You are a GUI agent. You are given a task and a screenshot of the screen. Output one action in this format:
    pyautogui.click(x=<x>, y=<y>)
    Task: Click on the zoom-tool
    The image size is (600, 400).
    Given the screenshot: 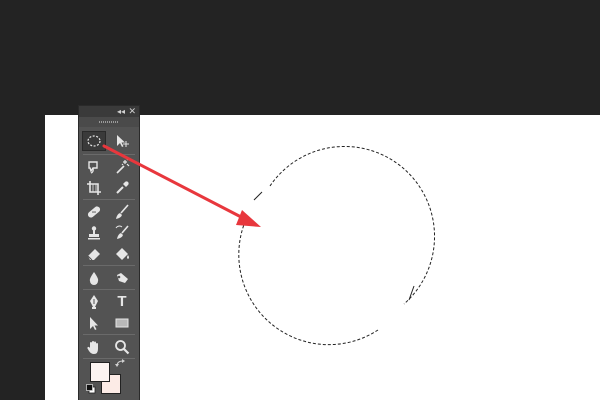 What is the action you would take?
    pyautogui.click(x=122, y=347)
    